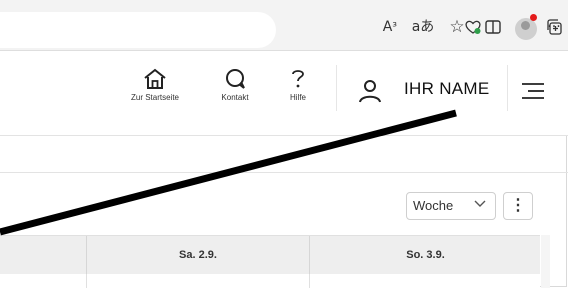  Describe the element at coordinates (480, 205) in the screenshot. I see `chevron-down-icon` at that location.